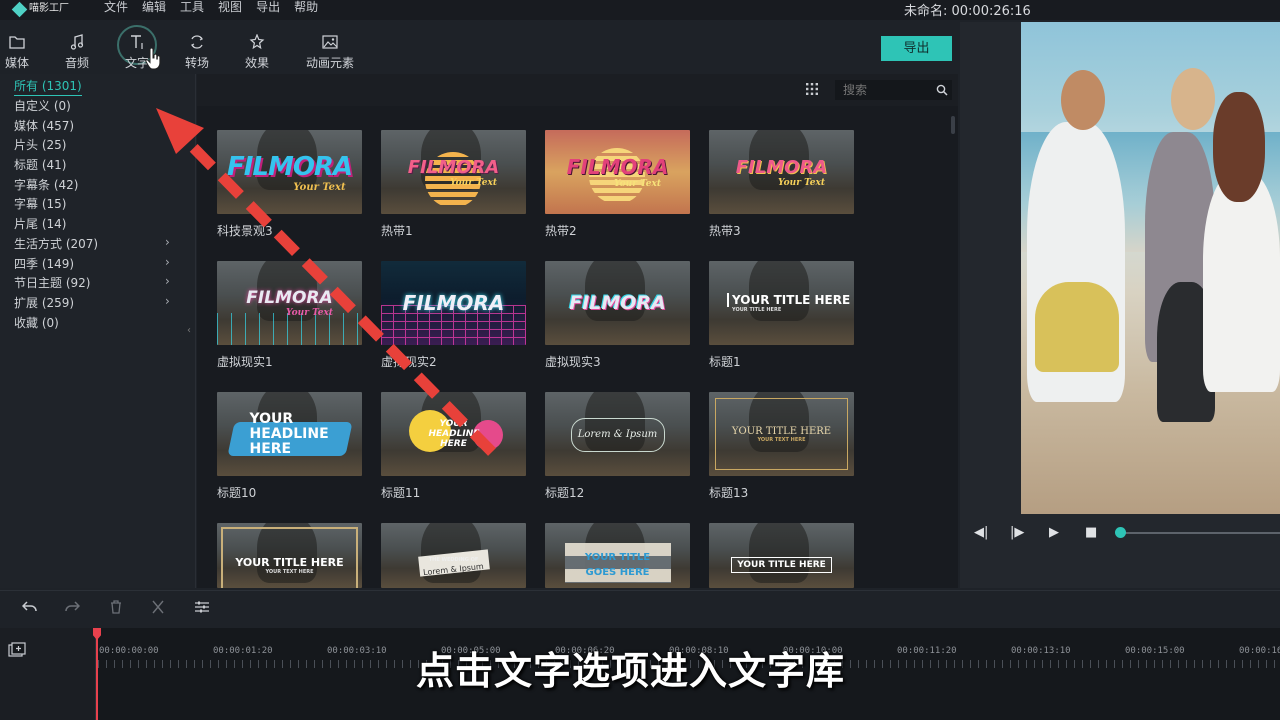 This screenshot has height=720, width=1280. What do you see at coordinates (1091, 532) in the screenshot?
I see `stop-icon: ■` at bounding box center [1091, 532].